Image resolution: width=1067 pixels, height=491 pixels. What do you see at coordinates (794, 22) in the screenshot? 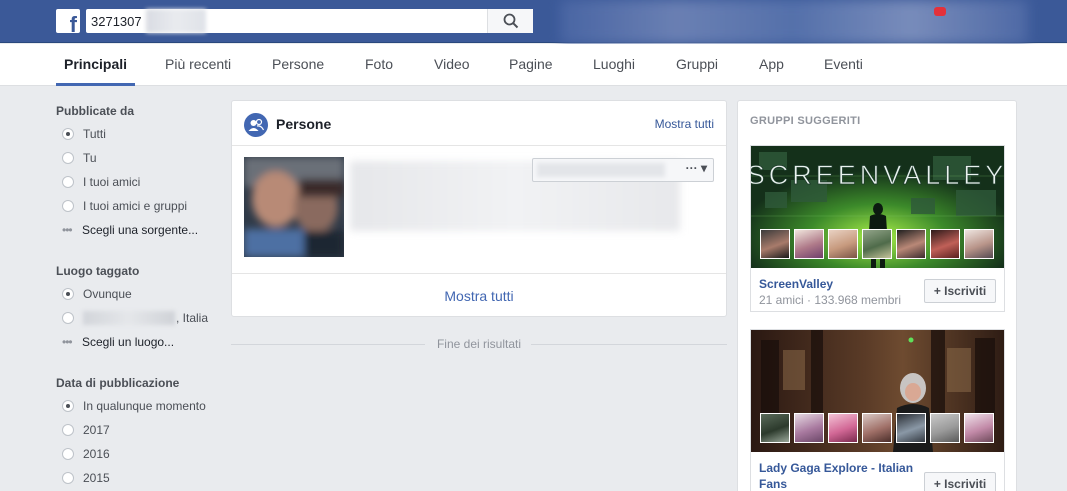
I see `redacted-profile-area` at bounding box center [794, 22].